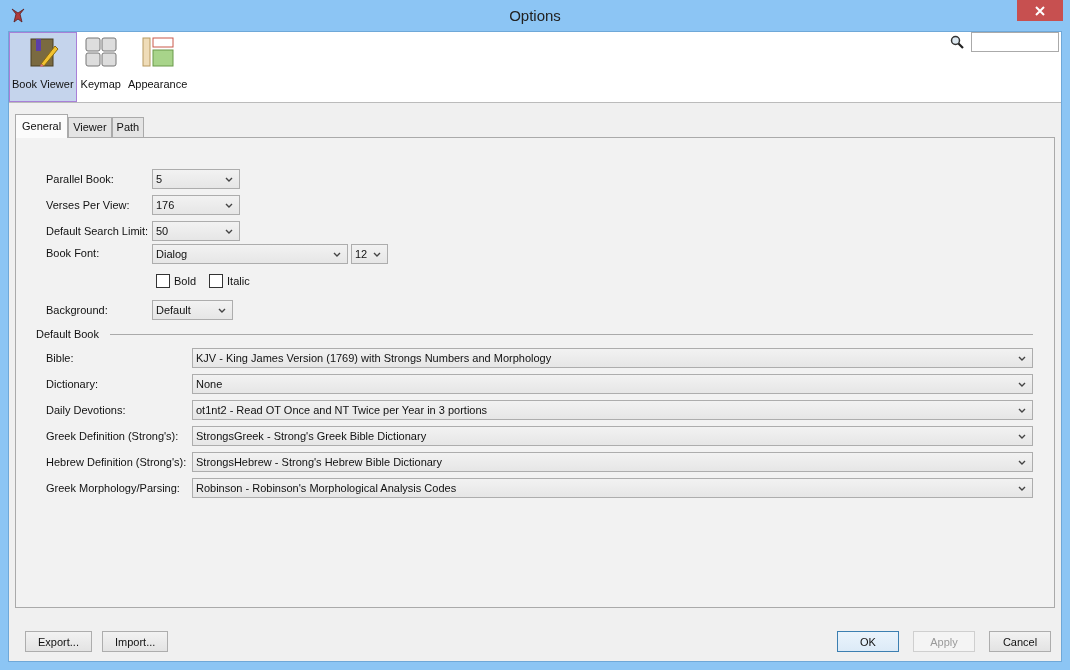 The height and width of the screenshot is (670, 1070). I want to click on dropdown: None, so click(612, 384).